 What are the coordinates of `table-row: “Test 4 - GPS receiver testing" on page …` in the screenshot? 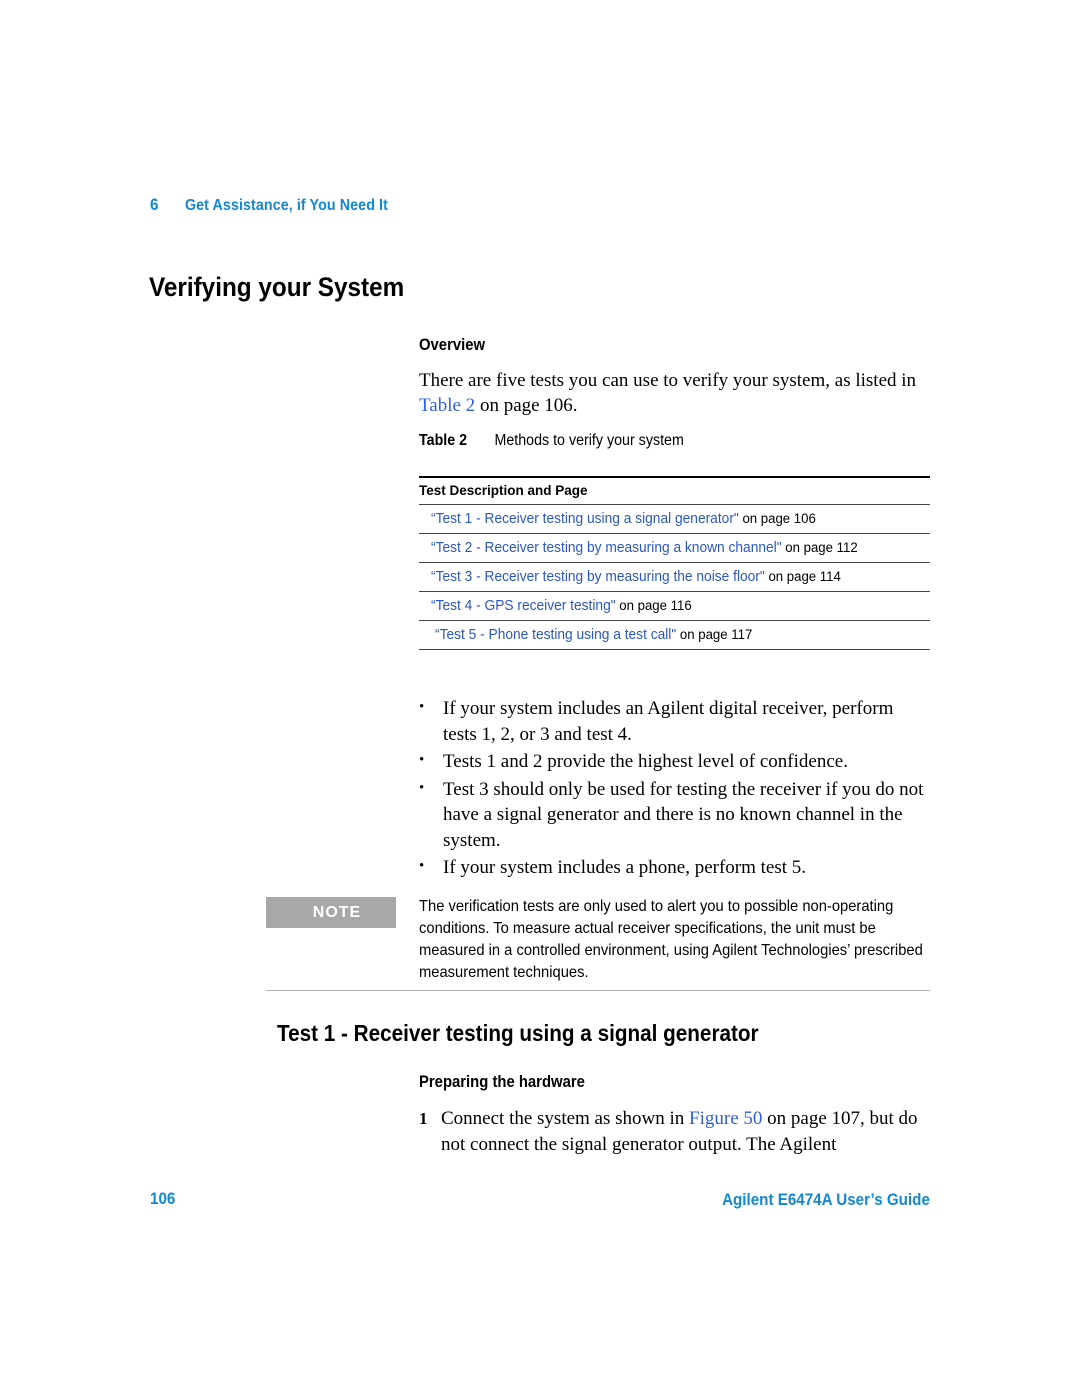 It's located at (674, 606).